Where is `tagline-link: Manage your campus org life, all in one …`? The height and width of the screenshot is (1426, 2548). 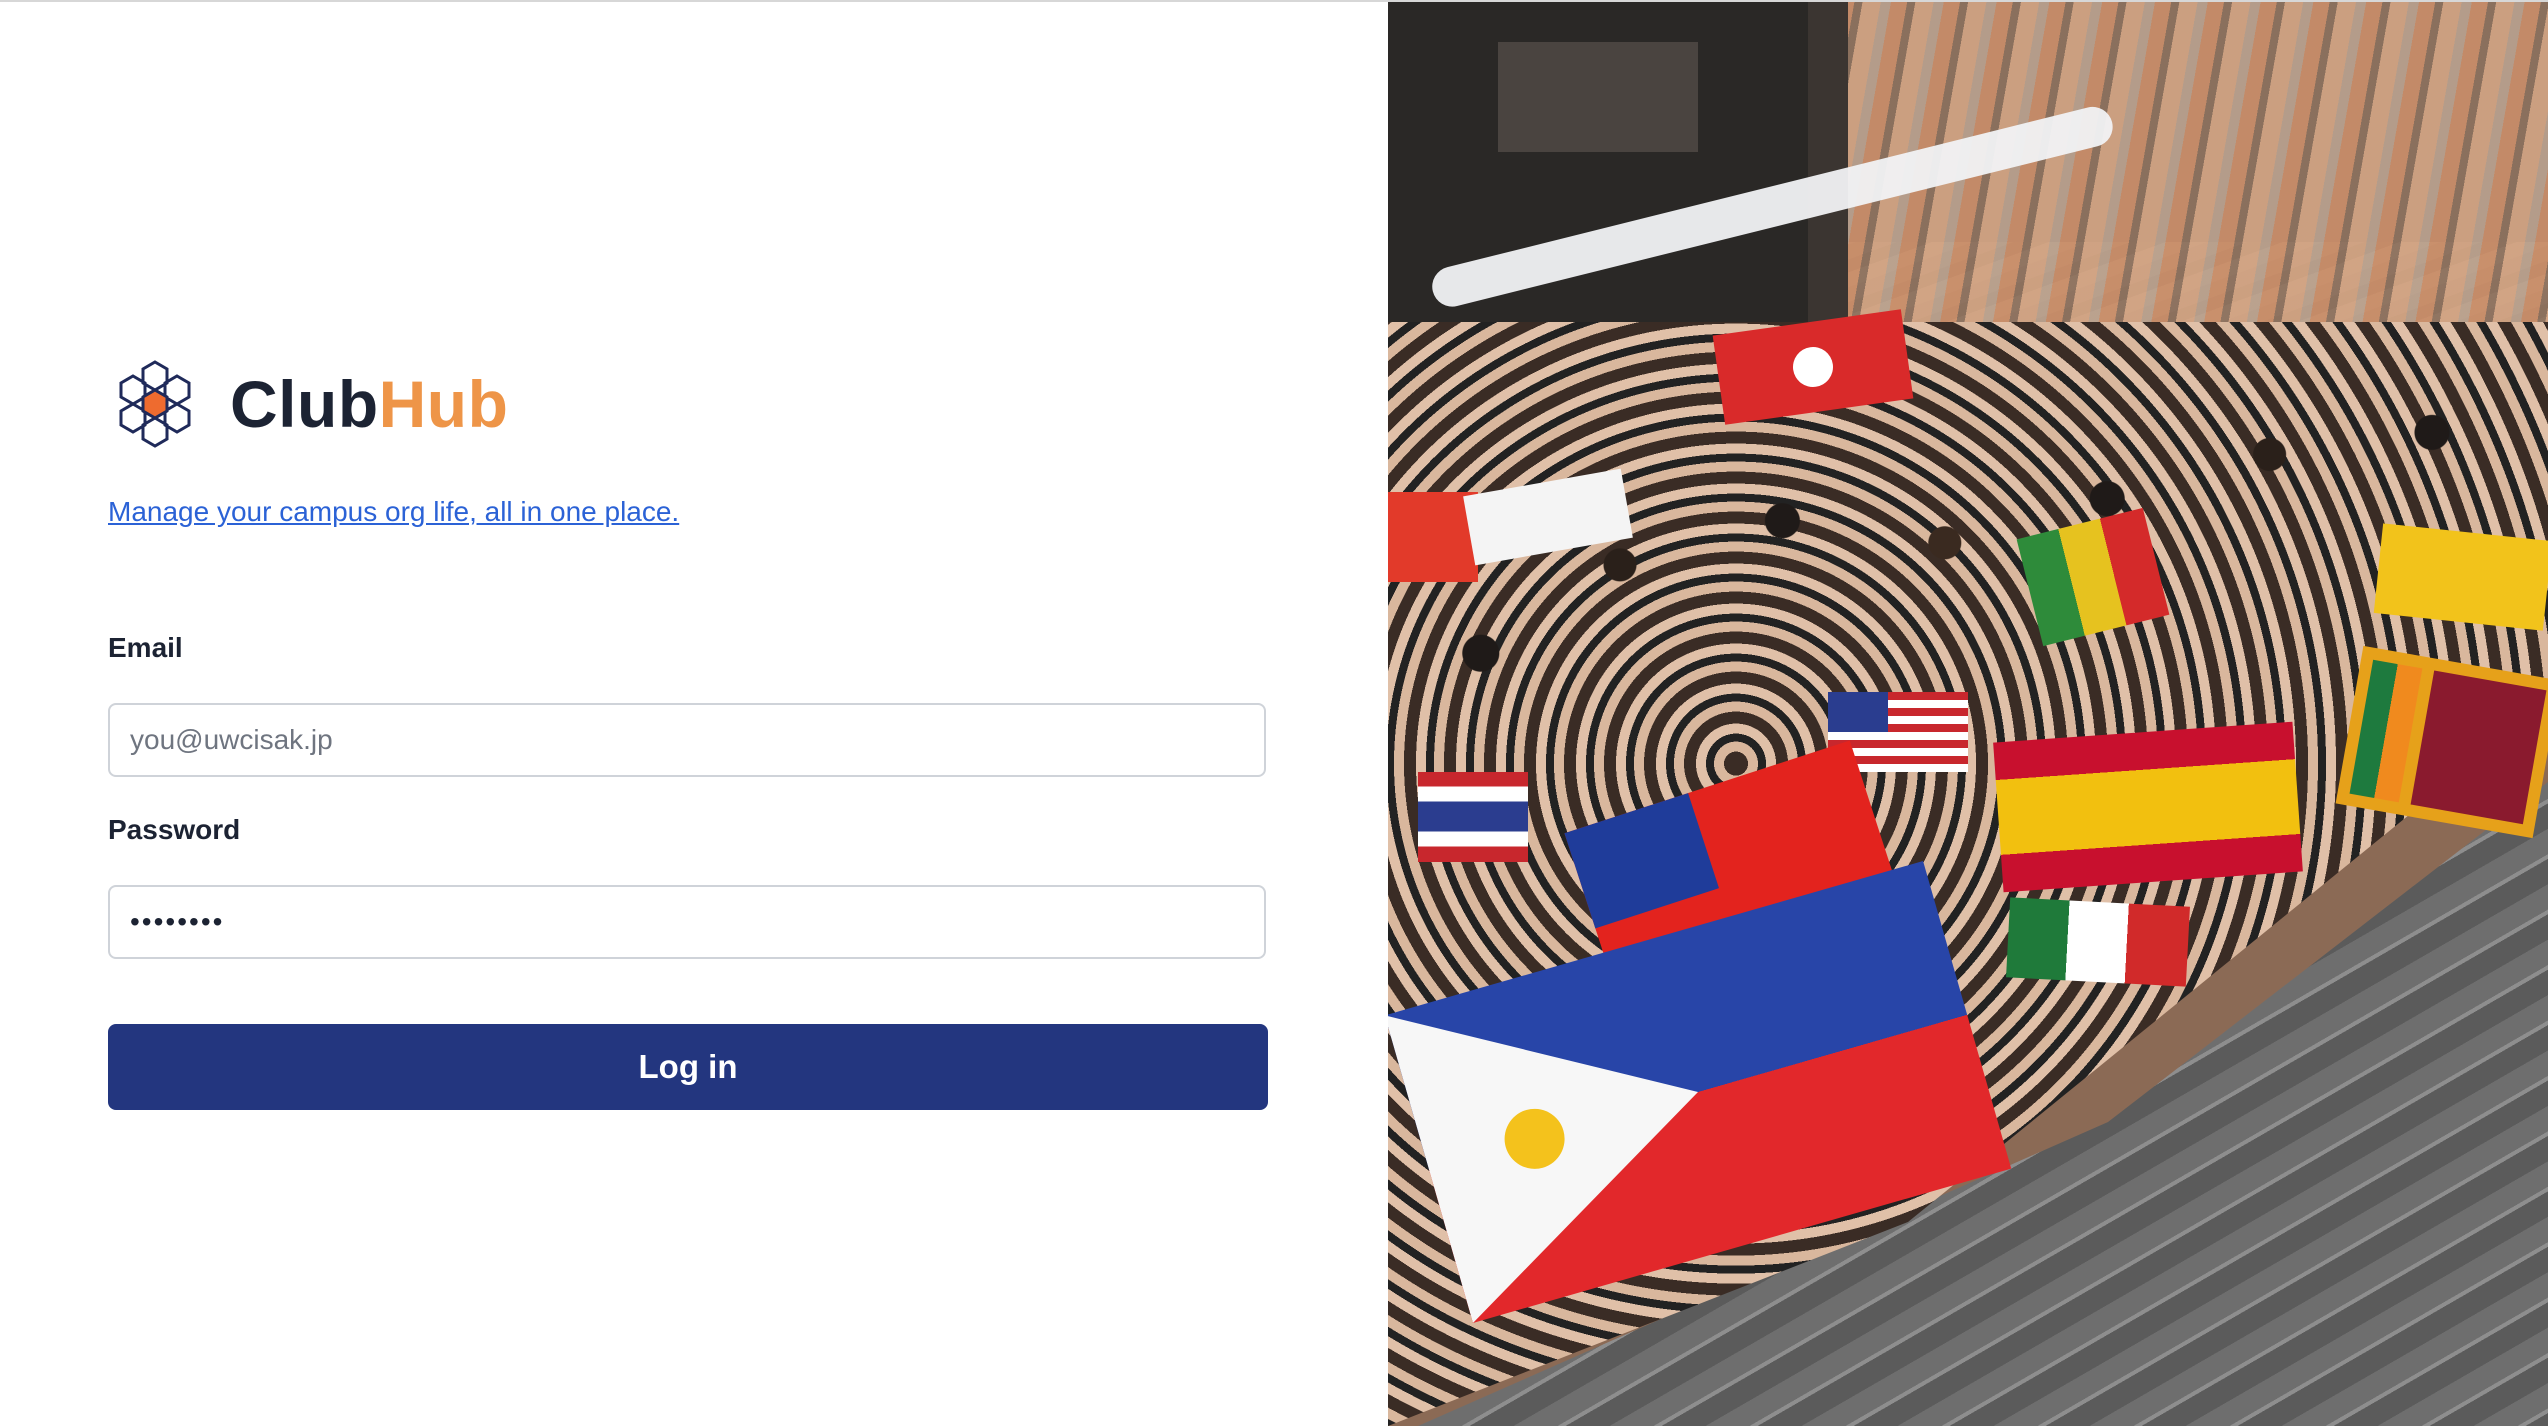
tagline-link: Manage your campus org life, all in one … is located at coordinates (393, 512).